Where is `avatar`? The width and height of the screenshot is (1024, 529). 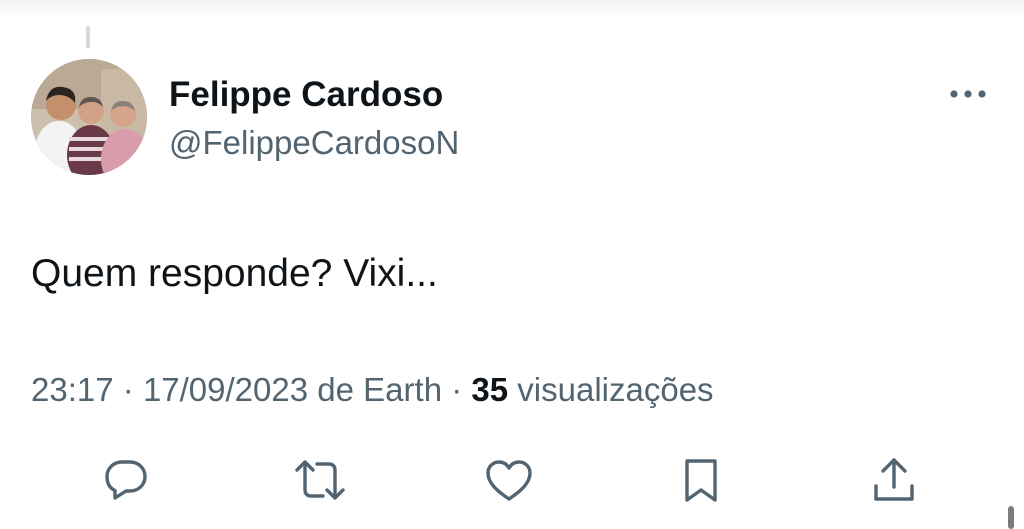
avatar is located at coordinates (89, 117).